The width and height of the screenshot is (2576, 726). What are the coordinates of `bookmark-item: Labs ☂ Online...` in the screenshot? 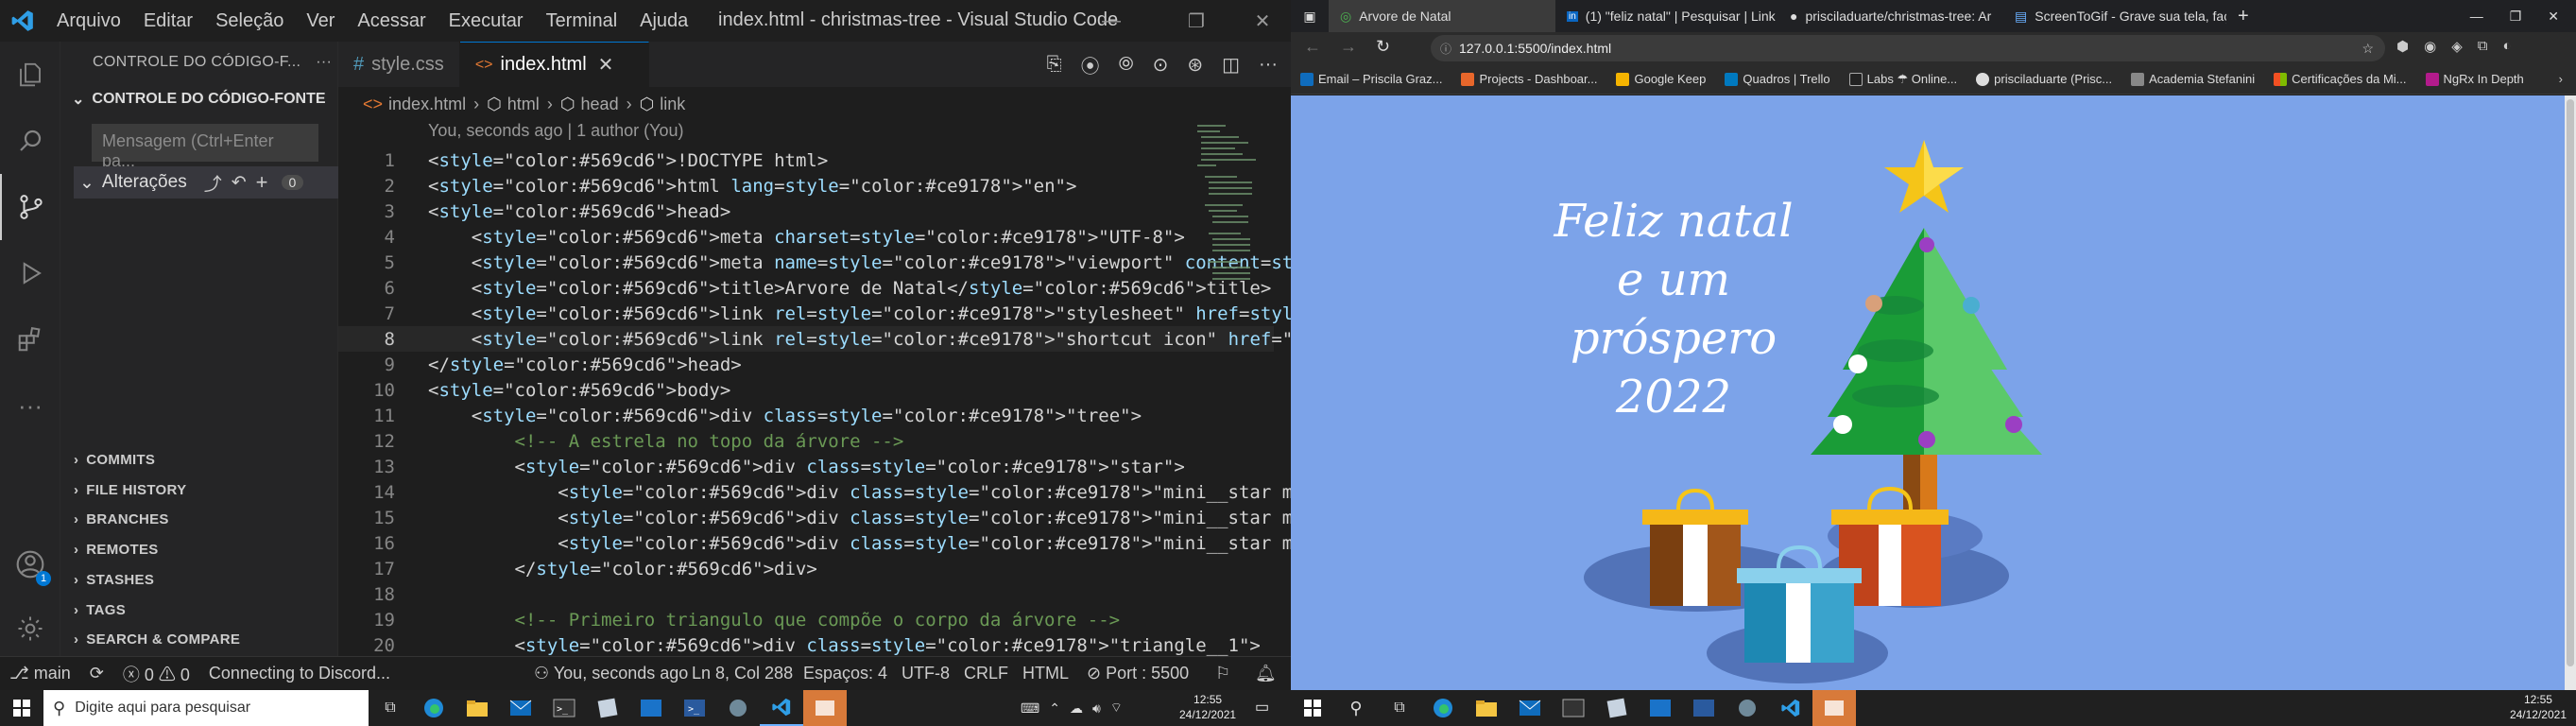 It's located at (1903, 79).